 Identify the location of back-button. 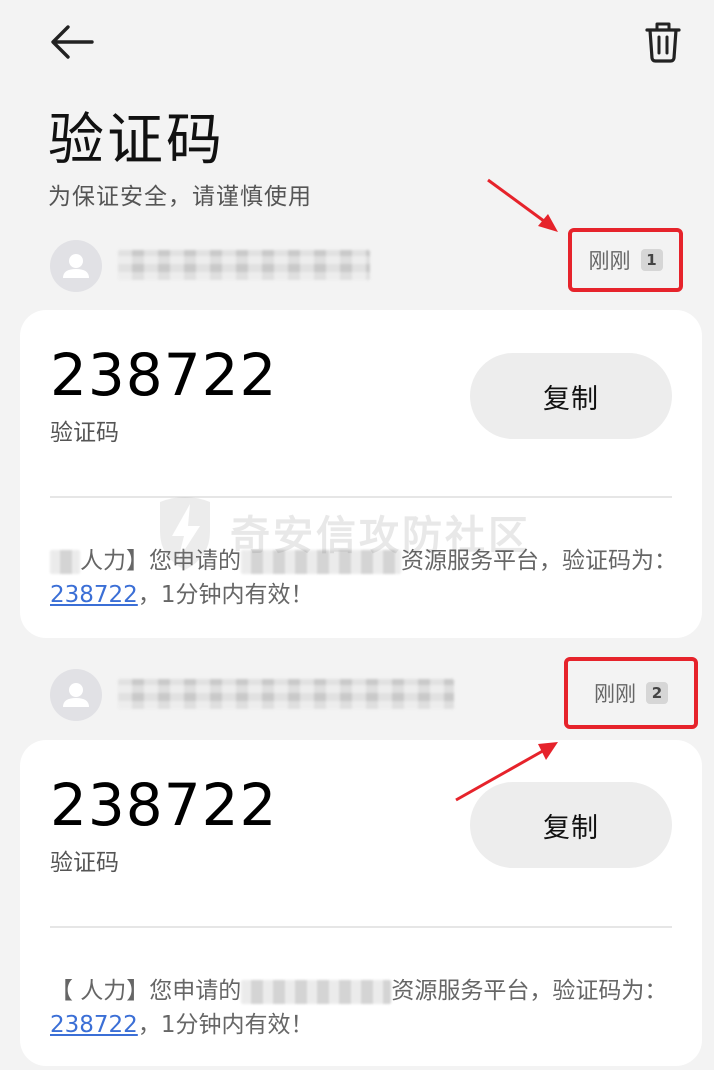
(72, 42).